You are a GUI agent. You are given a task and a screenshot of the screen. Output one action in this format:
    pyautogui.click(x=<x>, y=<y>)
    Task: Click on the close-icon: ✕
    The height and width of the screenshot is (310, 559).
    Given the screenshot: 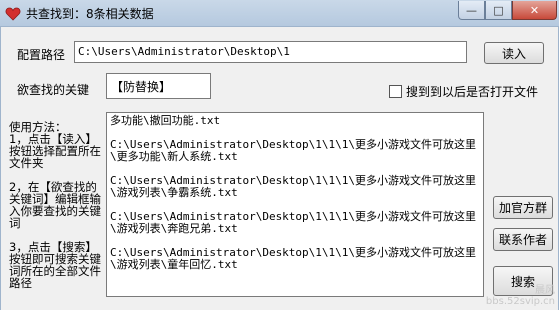 What is the action you would take?
    pyautogui.click(x=534, y=10)
    